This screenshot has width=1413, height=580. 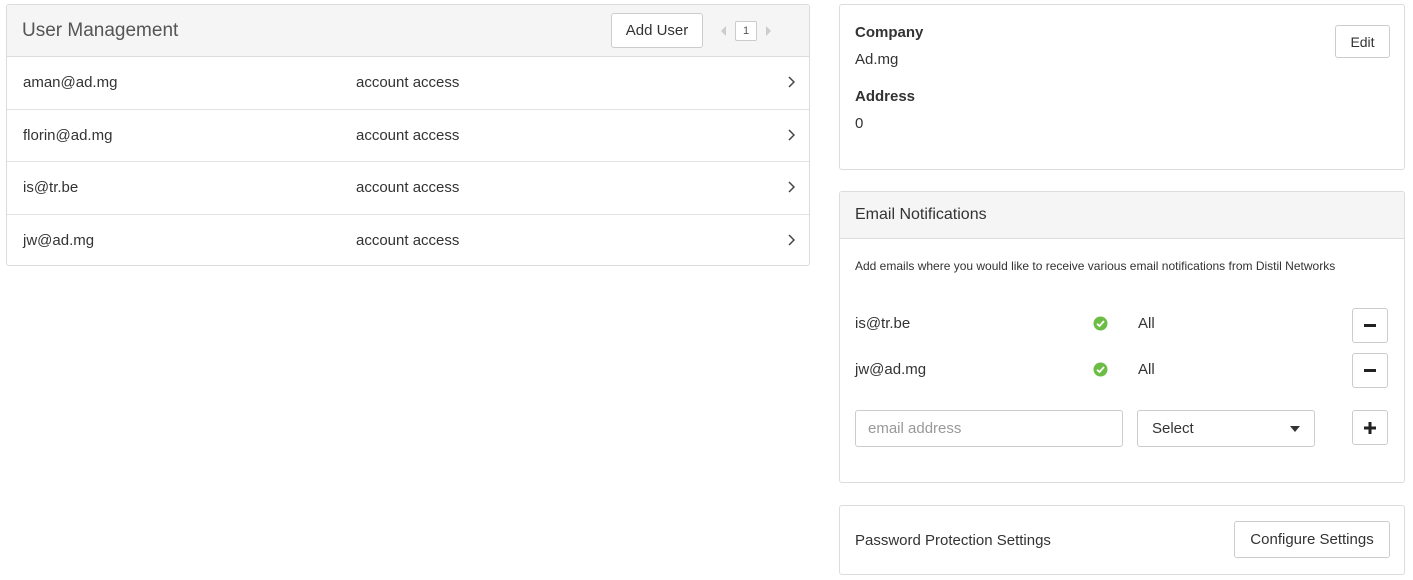 What do you see at coordinates (889, 32) in the screenshot?
I see `company-label: Company` at bounding box center [889, 32].